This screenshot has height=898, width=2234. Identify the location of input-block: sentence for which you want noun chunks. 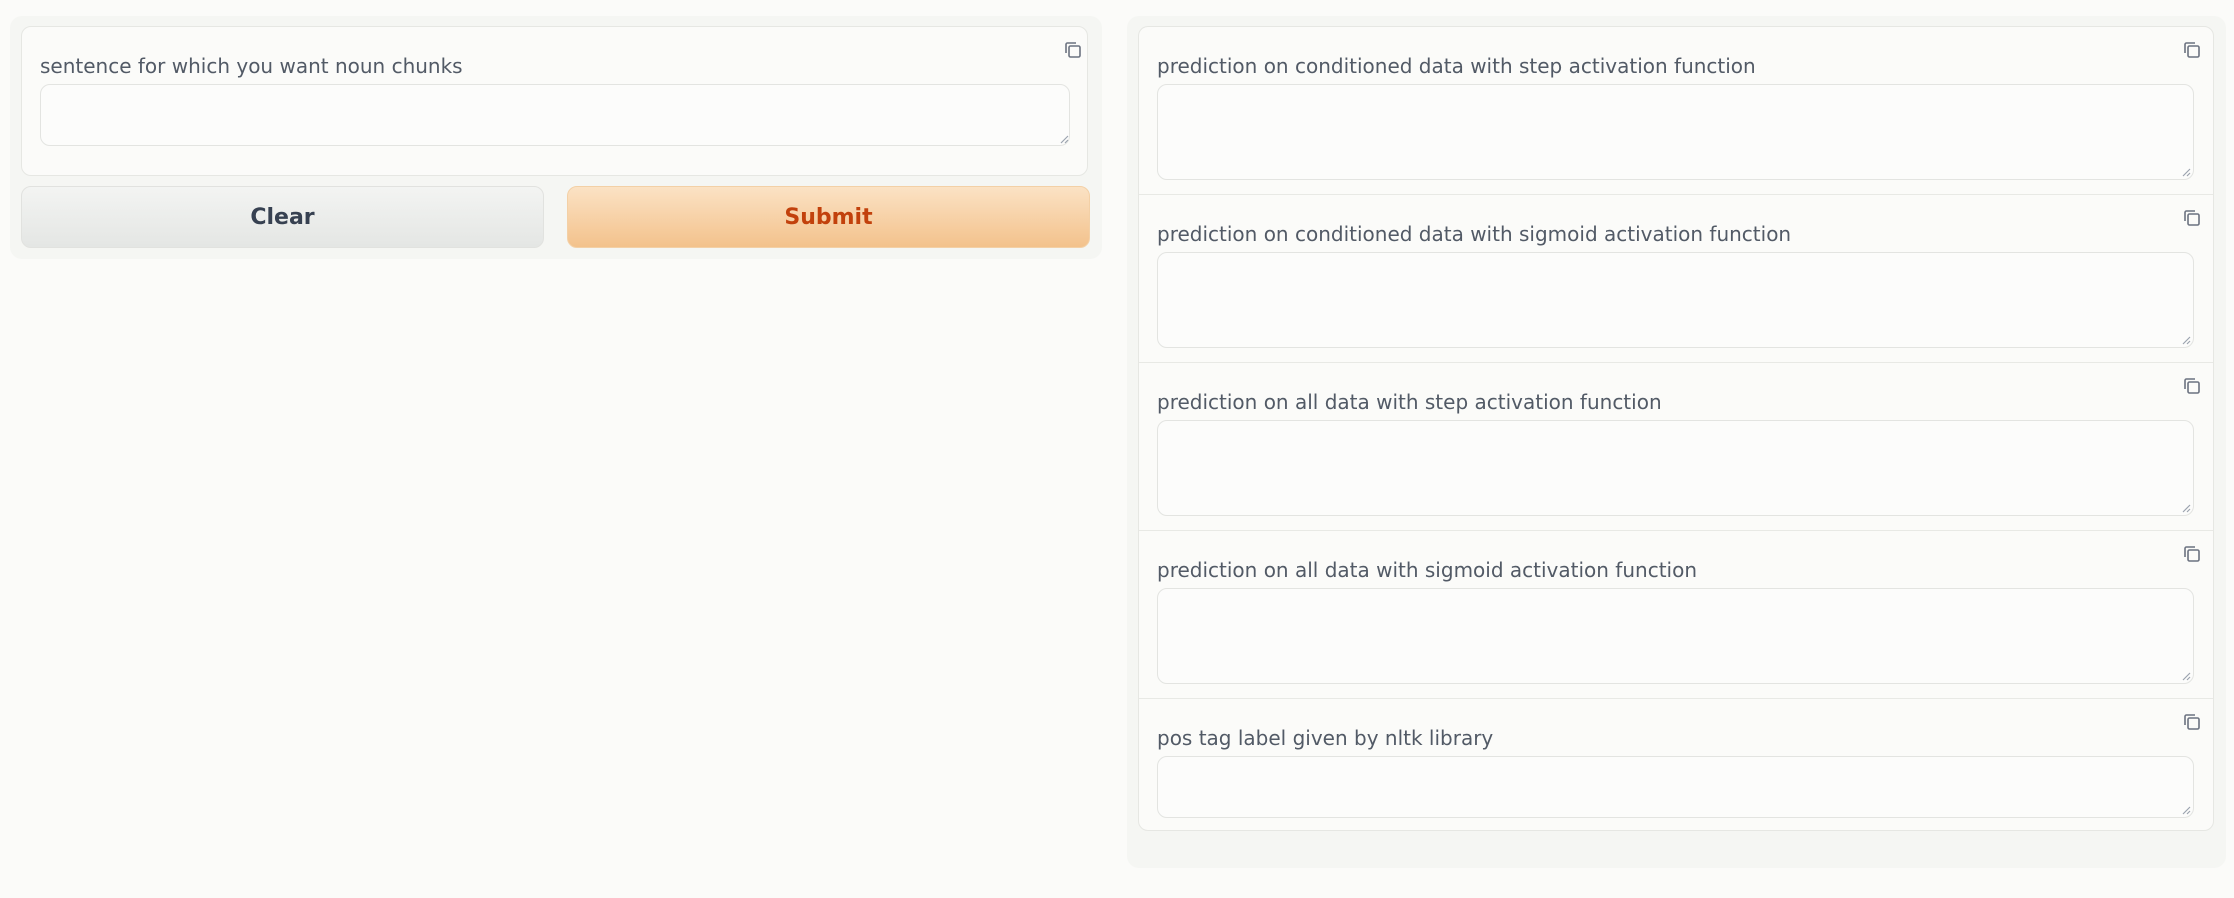
(554, 101).